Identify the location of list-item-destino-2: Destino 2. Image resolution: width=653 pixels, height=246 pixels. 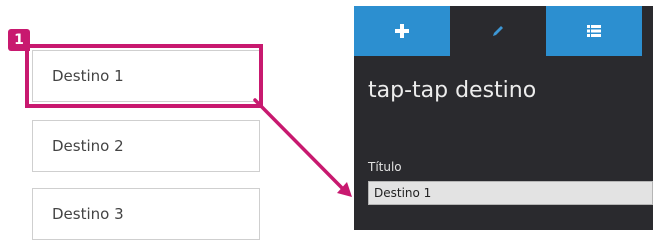
(146, 146).